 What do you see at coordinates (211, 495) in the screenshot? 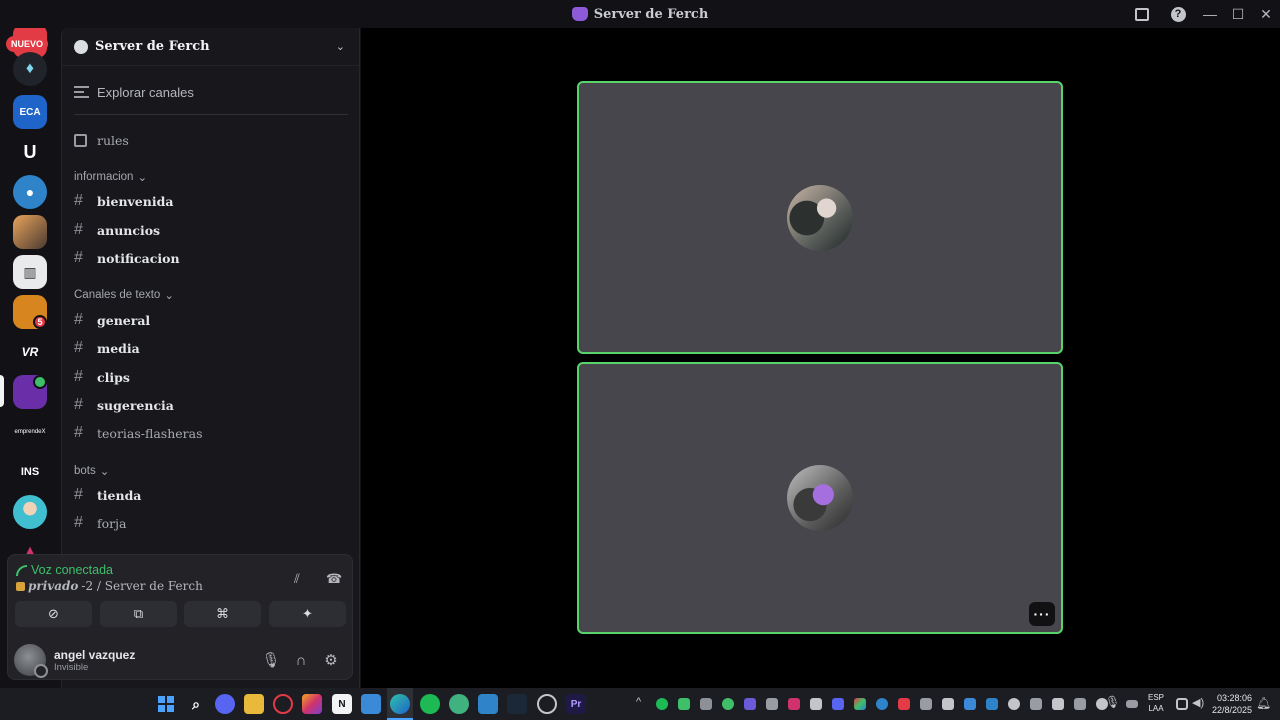
I see `channel-tienda: # tienda` at bounding box center [211, 495].